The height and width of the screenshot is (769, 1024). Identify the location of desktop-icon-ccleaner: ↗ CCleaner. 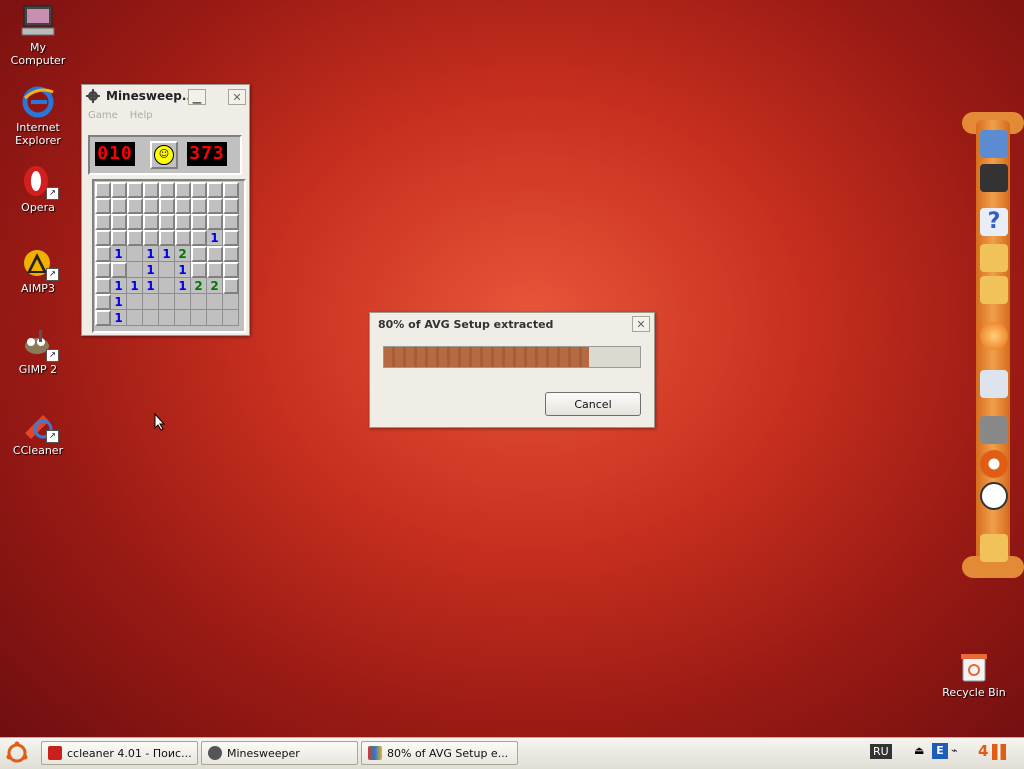
(38, 432).